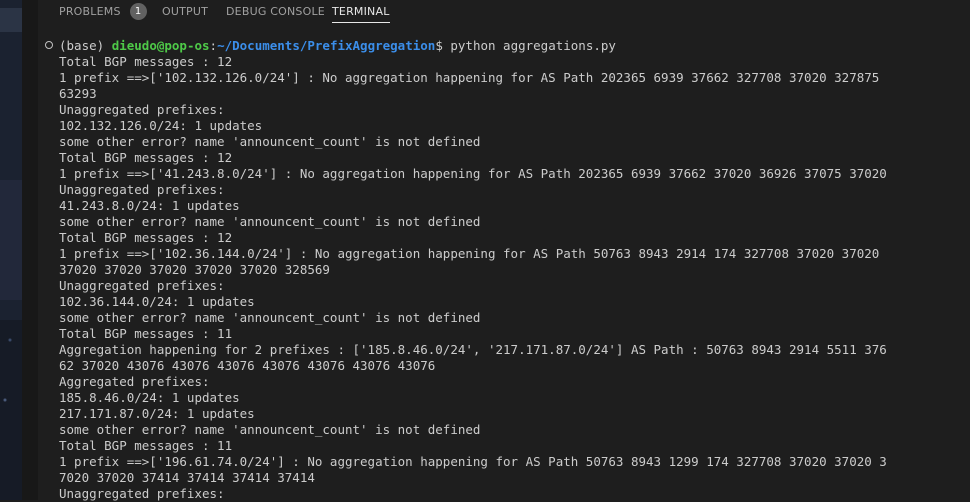 This screenshot has width=970, height=502. What do you see at coordinates (161, 125) in the screenshot?
I see `terminal-output-line: 102.132.126.0/24: 1 updates` at bounding box center [161, 125].